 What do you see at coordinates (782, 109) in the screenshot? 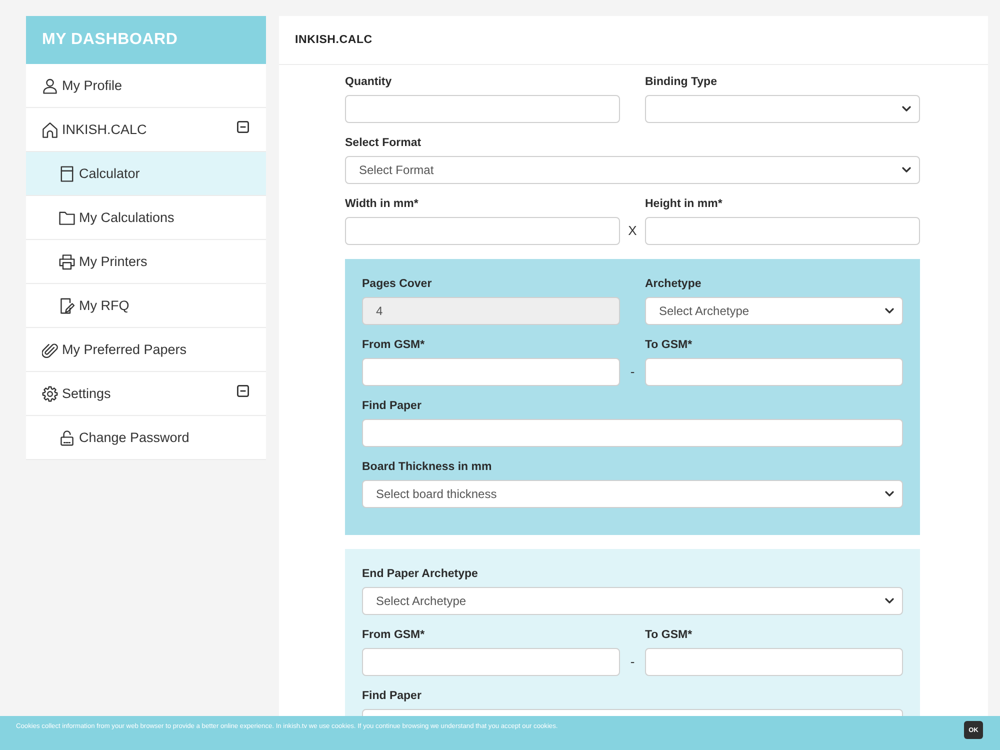
I see `dropdown` at bounding box center [782, 109].